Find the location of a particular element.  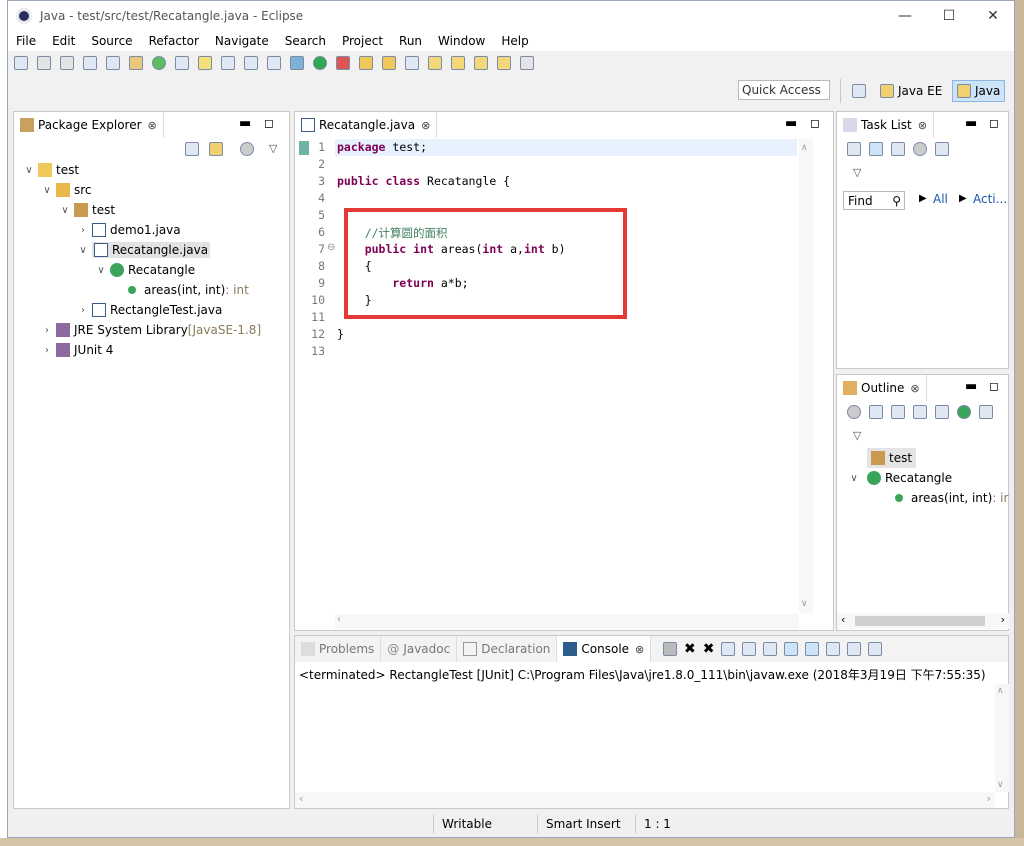

show-whitespace-icon is located at coordinates (274, 63).